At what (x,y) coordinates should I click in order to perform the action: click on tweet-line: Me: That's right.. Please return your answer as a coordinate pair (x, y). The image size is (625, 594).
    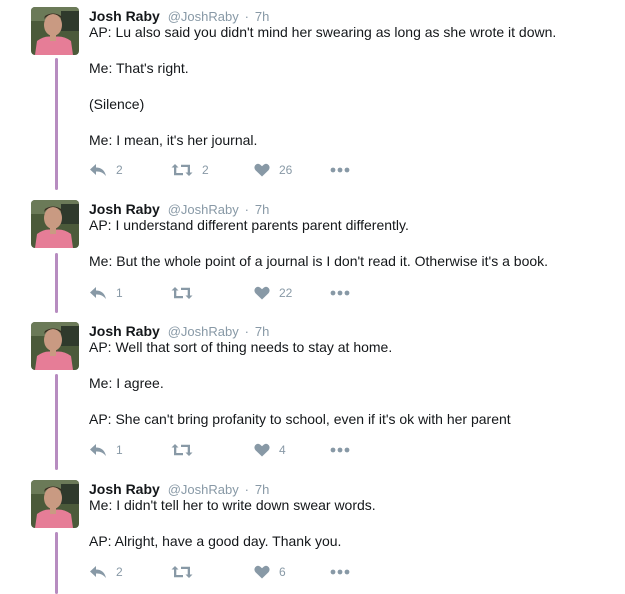
    Looking at the image, I should click on (139, 68).